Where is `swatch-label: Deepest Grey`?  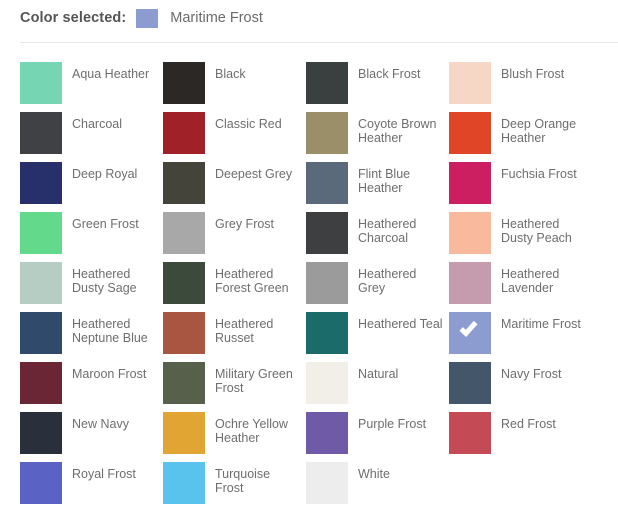
swatch-label: Deepest Grey is located at coordinates (254, 174).